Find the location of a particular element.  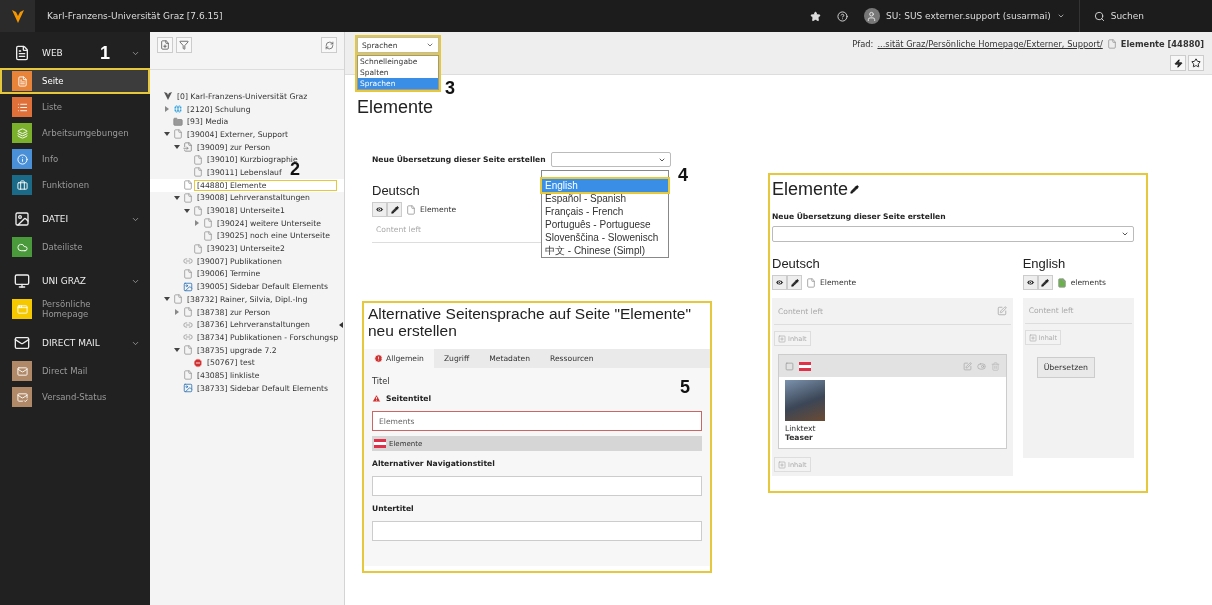

module-group-title: DIRECT MAIL is located at coordinates (71, 343).